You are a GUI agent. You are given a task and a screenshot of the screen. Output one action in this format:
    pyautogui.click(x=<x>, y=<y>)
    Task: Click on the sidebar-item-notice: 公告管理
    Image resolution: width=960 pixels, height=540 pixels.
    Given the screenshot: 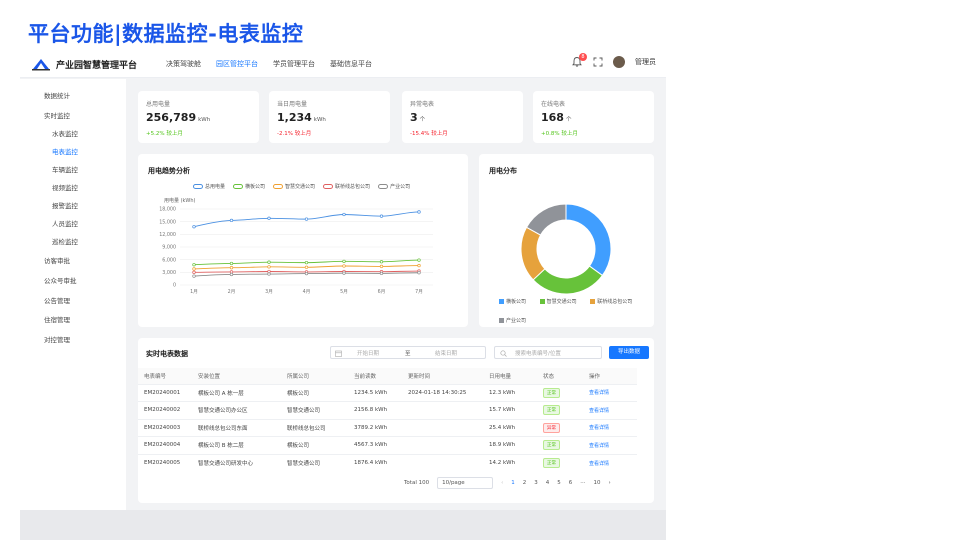 What is the action you would take?
    pyautogui.click(x=57, y=300)
    